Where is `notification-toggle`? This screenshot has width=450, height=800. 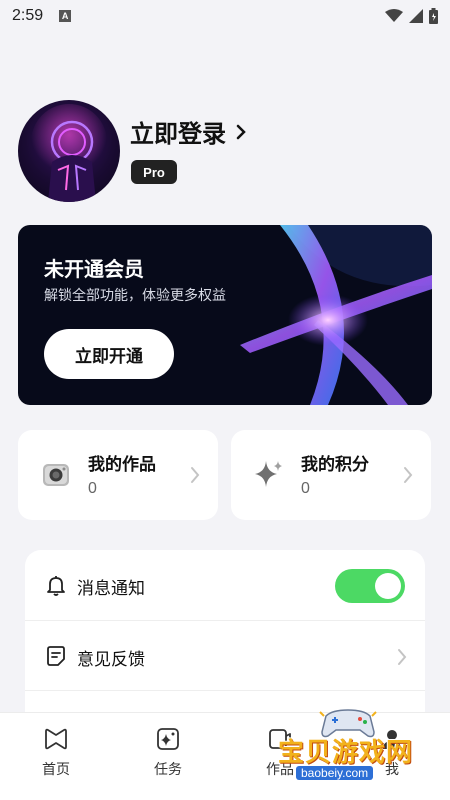
notification-toggle is located at coordinates (370, 586).